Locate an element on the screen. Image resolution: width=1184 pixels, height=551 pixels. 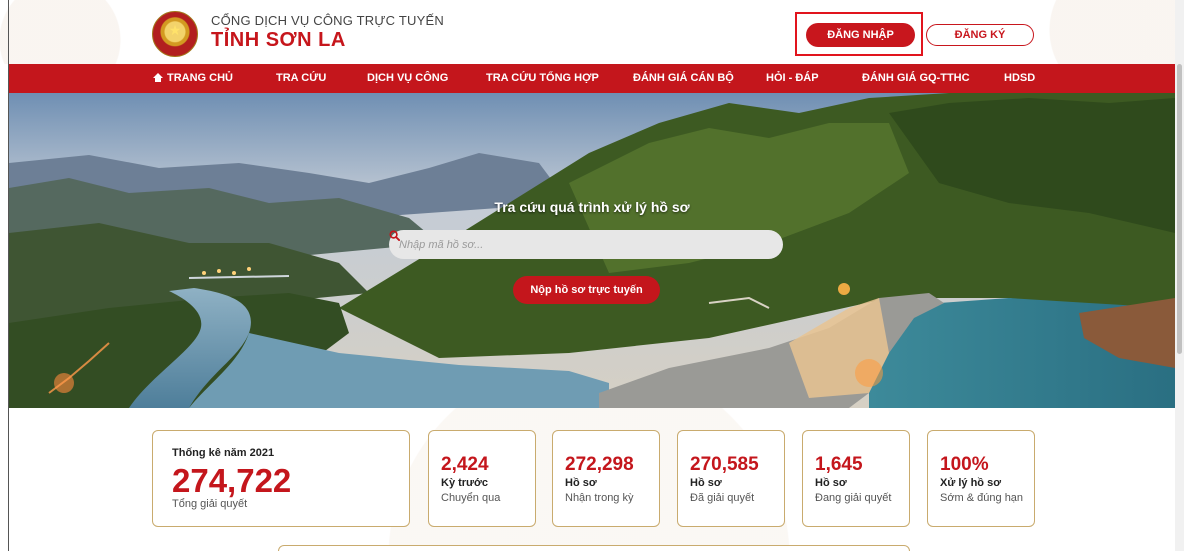
stat-card-carried-over: 2,424 Kỳ trước Chuyển qua is located at coordinates (482, 478).